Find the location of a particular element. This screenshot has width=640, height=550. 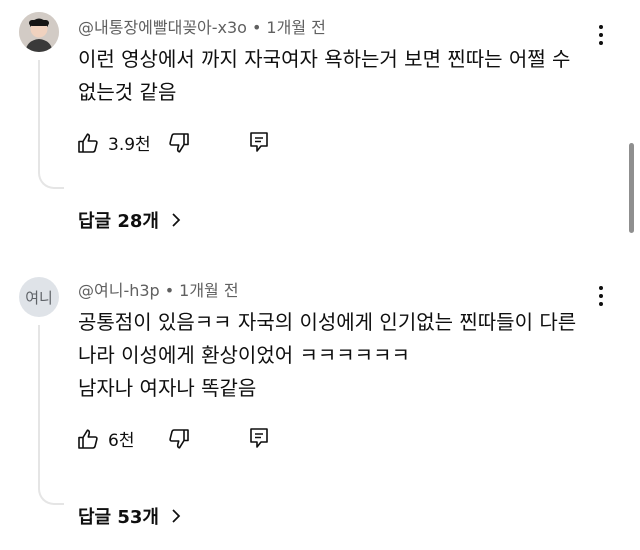

view-replies-button: 답글 53개 is located at coordinates (129, 516).